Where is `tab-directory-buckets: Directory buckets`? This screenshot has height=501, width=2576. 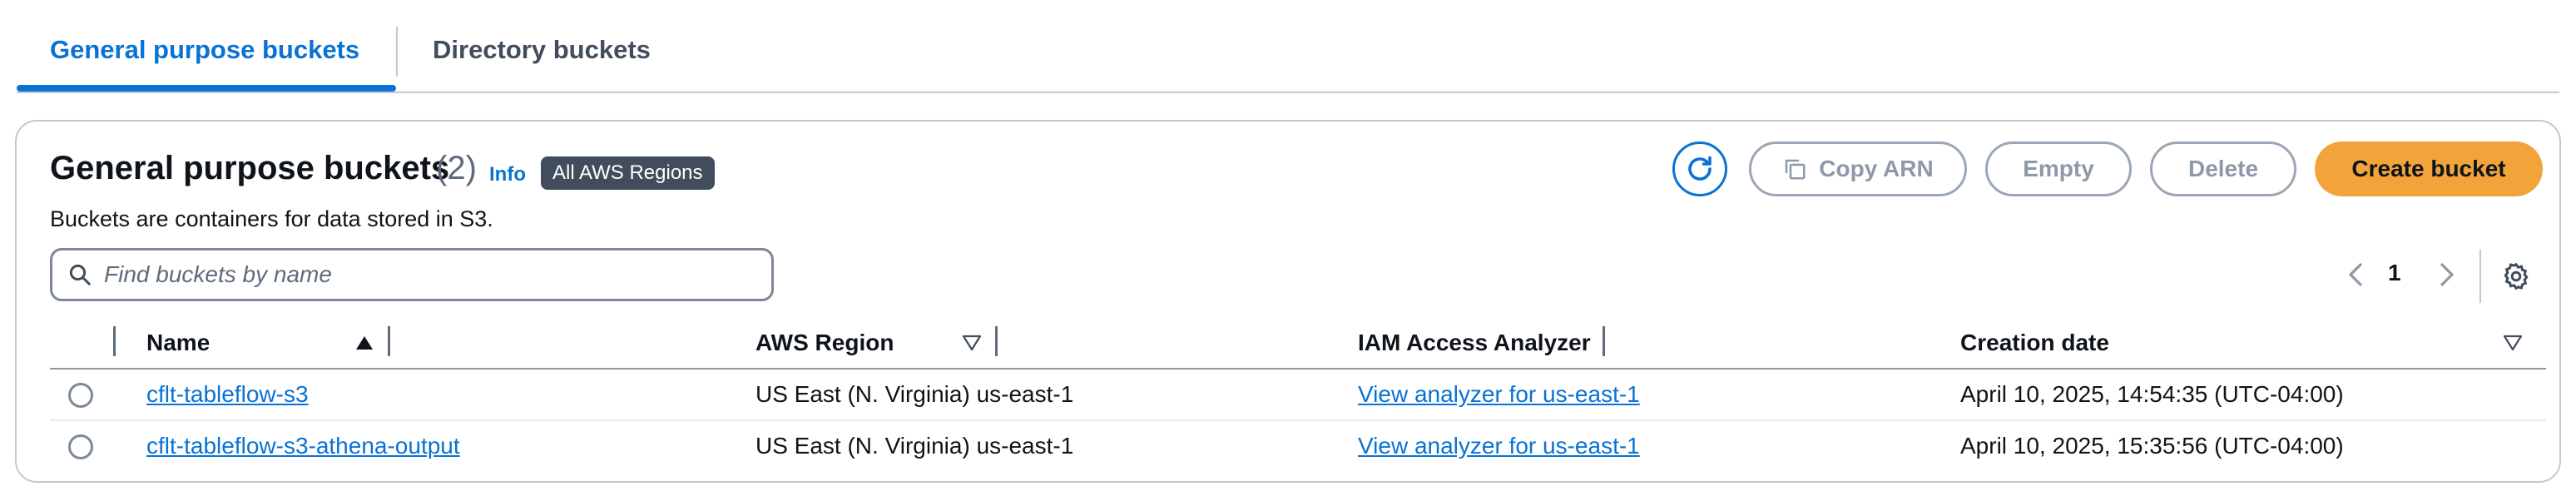 tab-directory-buckets: Directory buckets is located at coordinates (542, 50).